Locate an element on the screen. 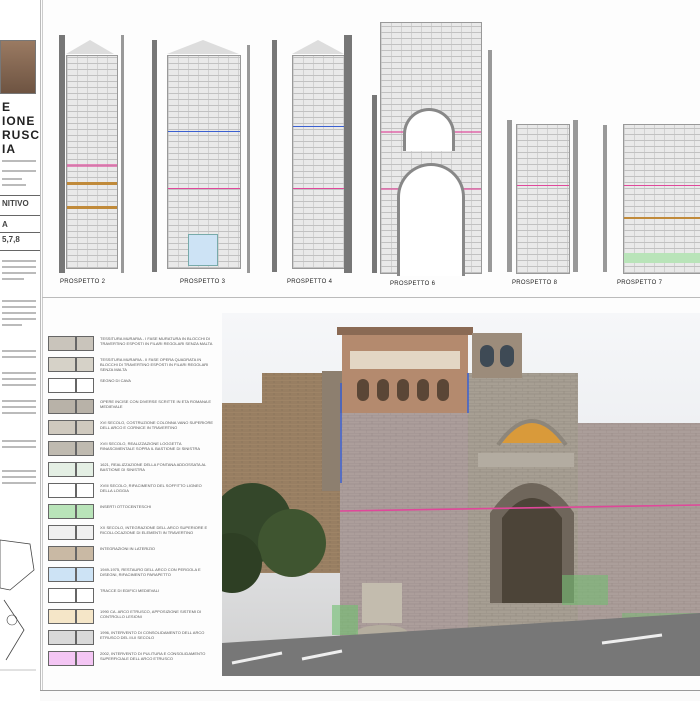 This screenshot has width=700, height=701. legend-label: SEGNO DI CAVA is located at coordinates (115, 380).